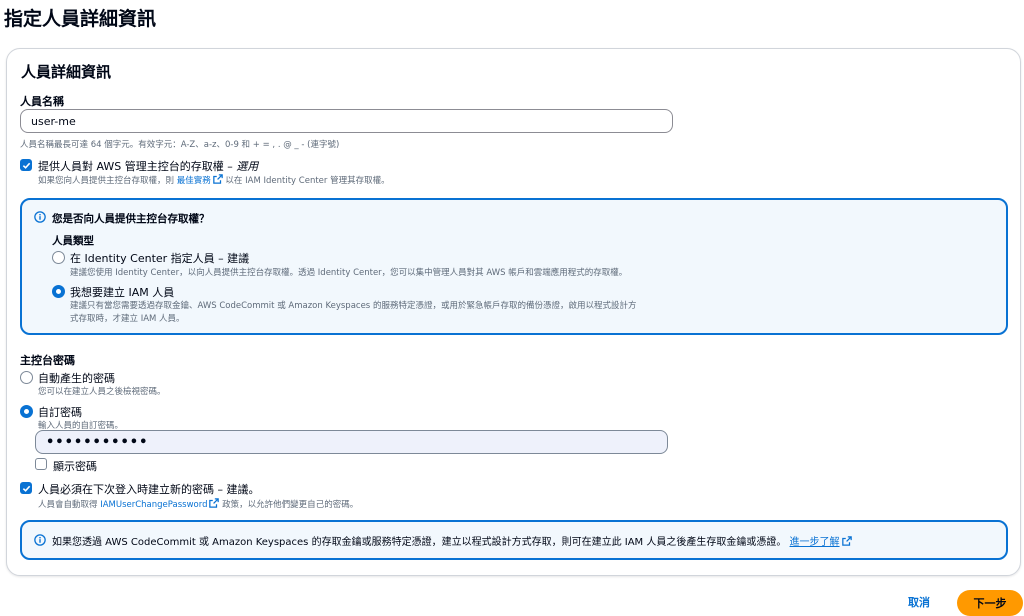 This screenshot has width=1024, height=616. Describe the element at coordinates (69, 505) in the screenshot. I see `reset-password-desc-text: 人員會自動取得` at that location.